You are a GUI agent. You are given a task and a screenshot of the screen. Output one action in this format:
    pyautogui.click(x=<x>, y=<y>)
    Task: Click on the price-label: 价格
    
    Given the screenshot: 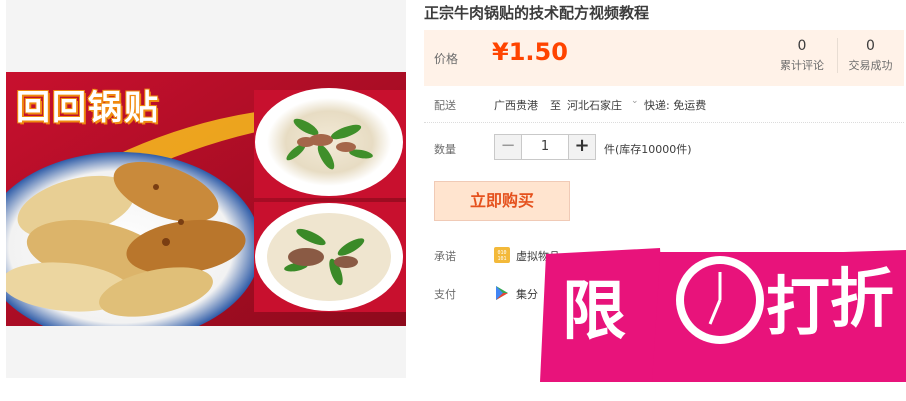 What is the action you would take?
    pyautogui.click(x=446, y=59)
    